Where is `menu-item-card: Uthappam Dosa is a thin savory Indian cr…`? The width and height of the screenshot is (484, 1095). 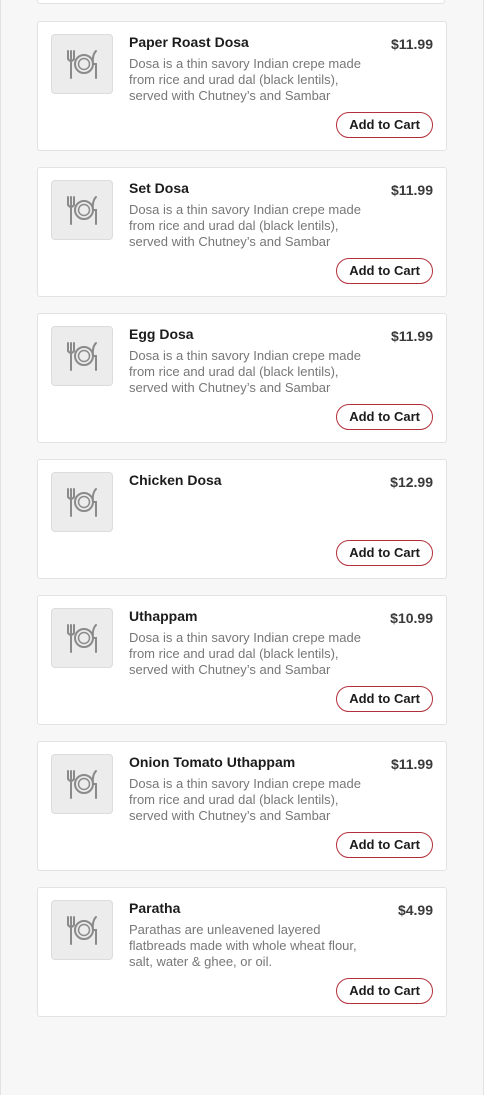
menu-item-card: Uthappam Dosa is a thin savory Indian cr… is located at coordinates (242, 660).